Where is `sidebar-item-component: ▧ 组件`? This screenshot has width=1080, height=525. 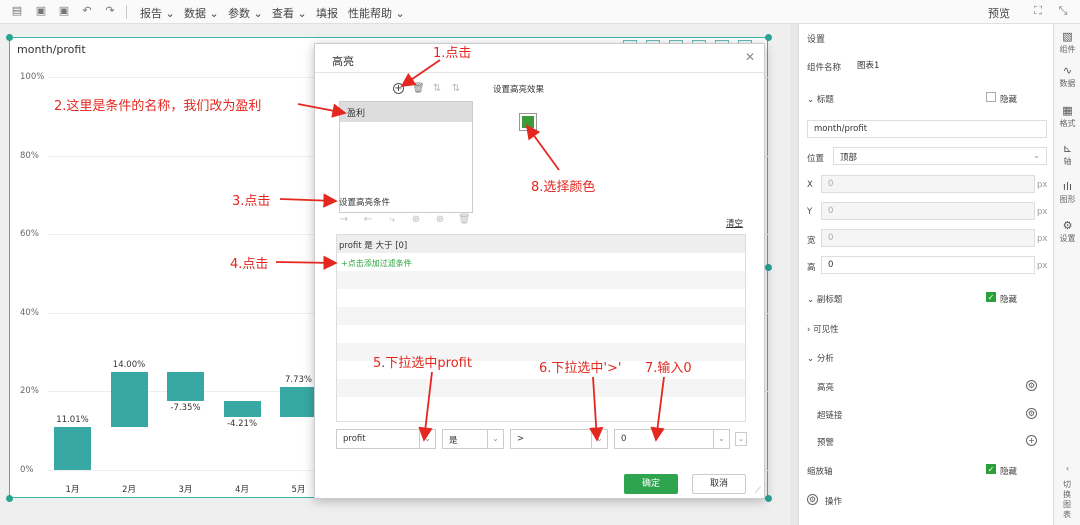
sidebar-item-component: ▧ 组件 is located at coordinates (1067, 42).